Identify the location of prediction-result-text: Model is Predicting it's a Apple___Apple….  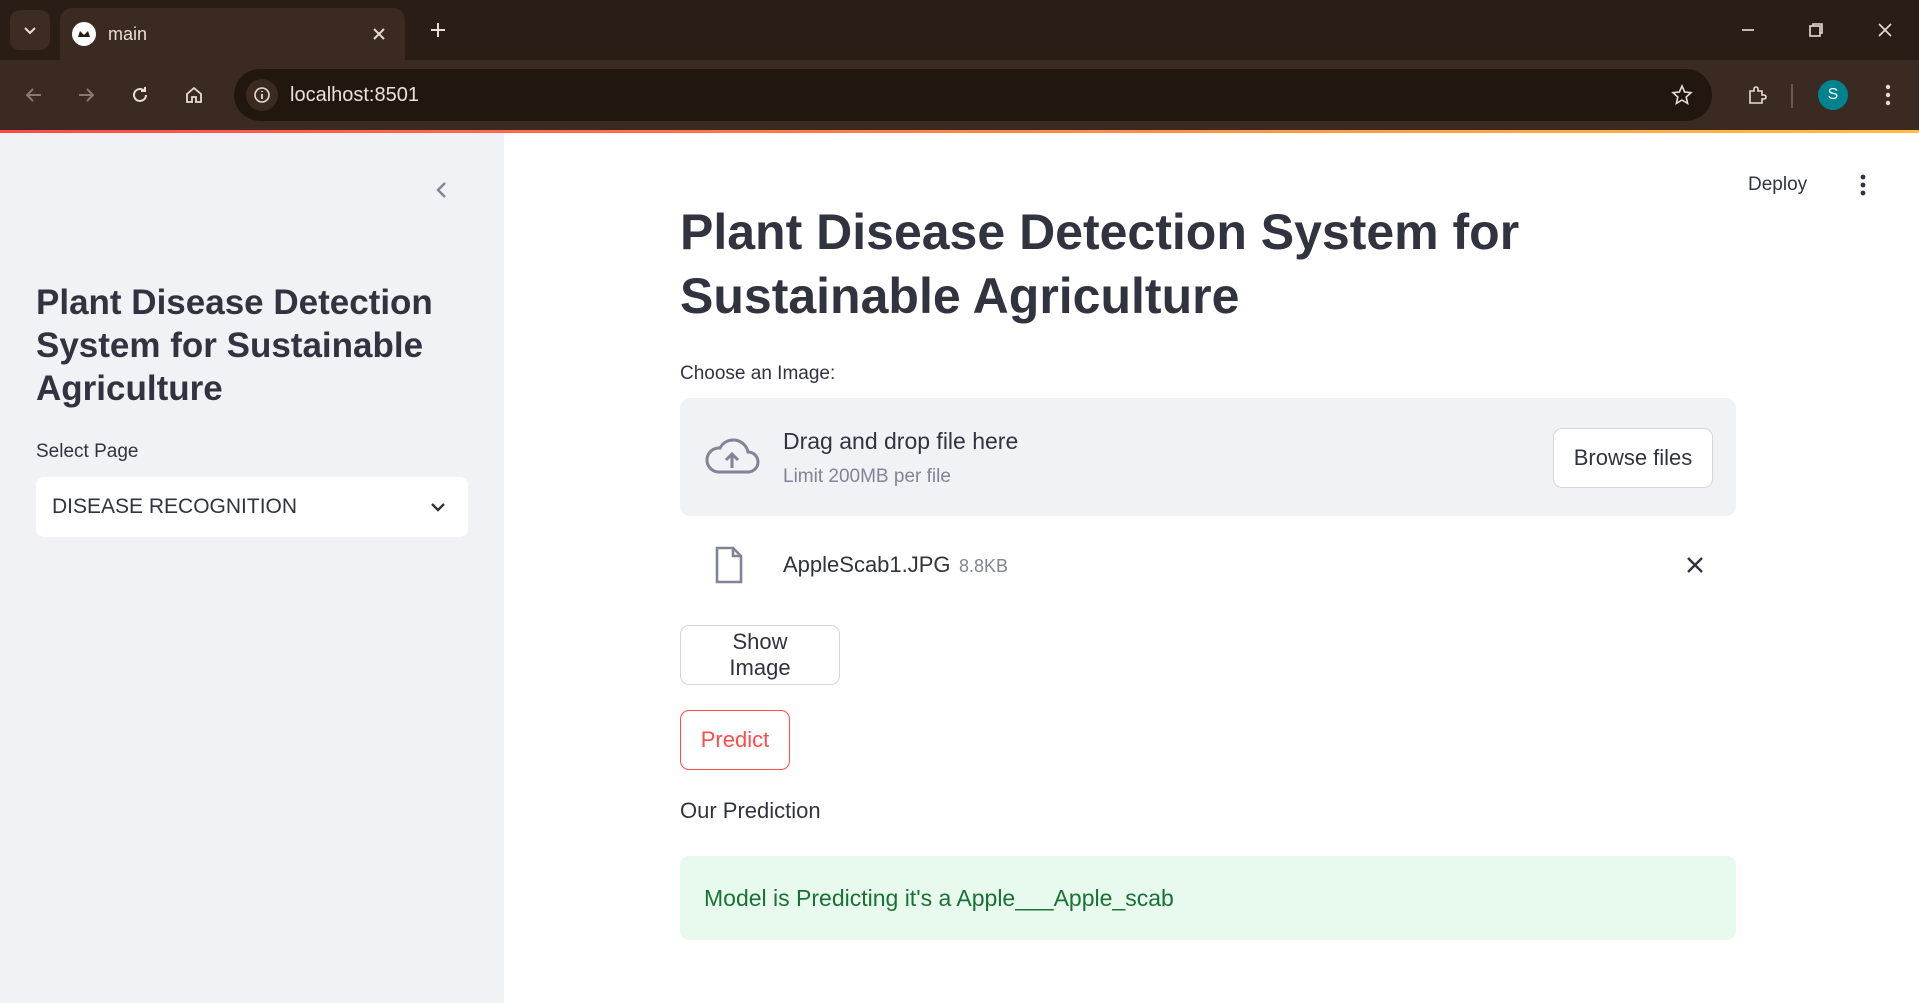
(939, 898).